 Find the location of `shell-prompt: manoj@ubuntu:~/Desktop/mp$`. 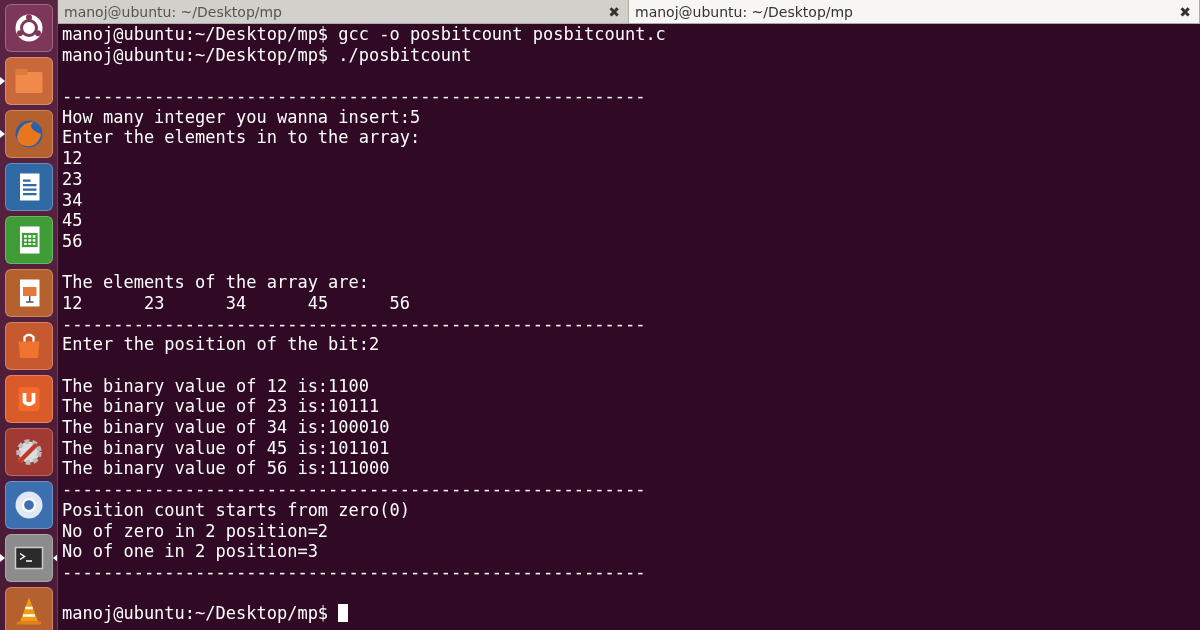

shell-prompt: manoj@ubuntu:~/Desktop/mp$ is located at coordinates (196, 613).